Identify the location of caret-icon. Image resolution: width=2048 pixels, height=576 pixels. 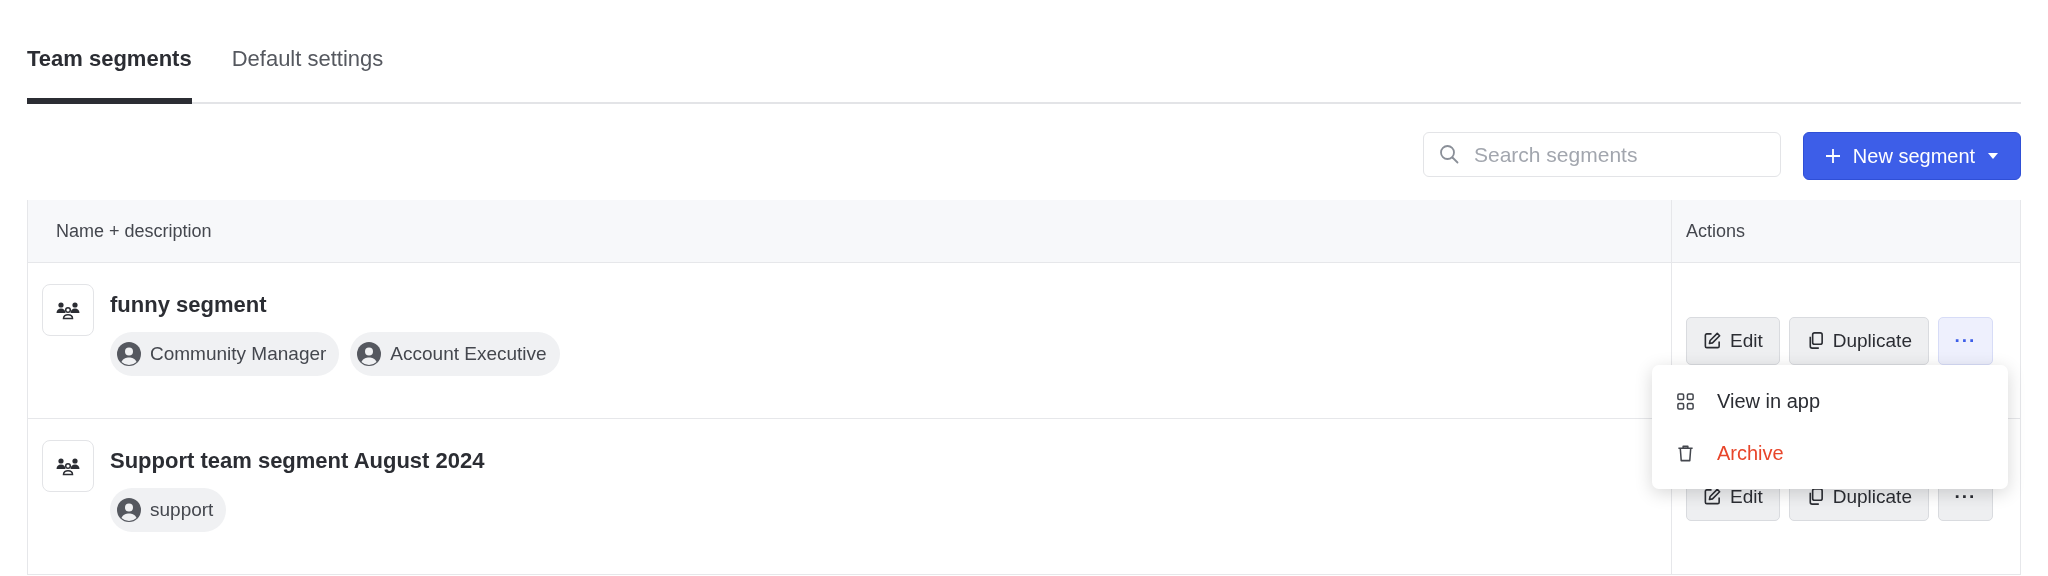
(1993, 156).